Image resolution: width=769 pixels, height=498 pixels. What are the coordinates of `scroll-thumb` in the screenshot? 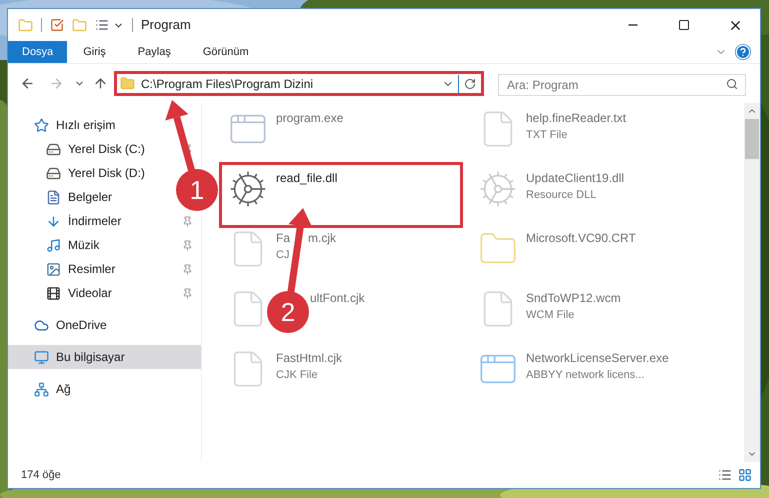 It's located at (752, 139).